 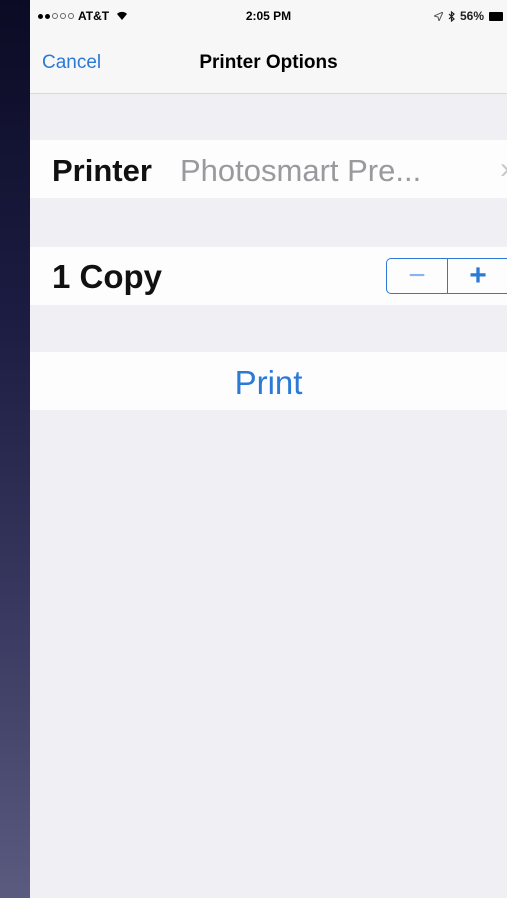 I want to click on copies-stepper: − +, so click(x=446, y=276).